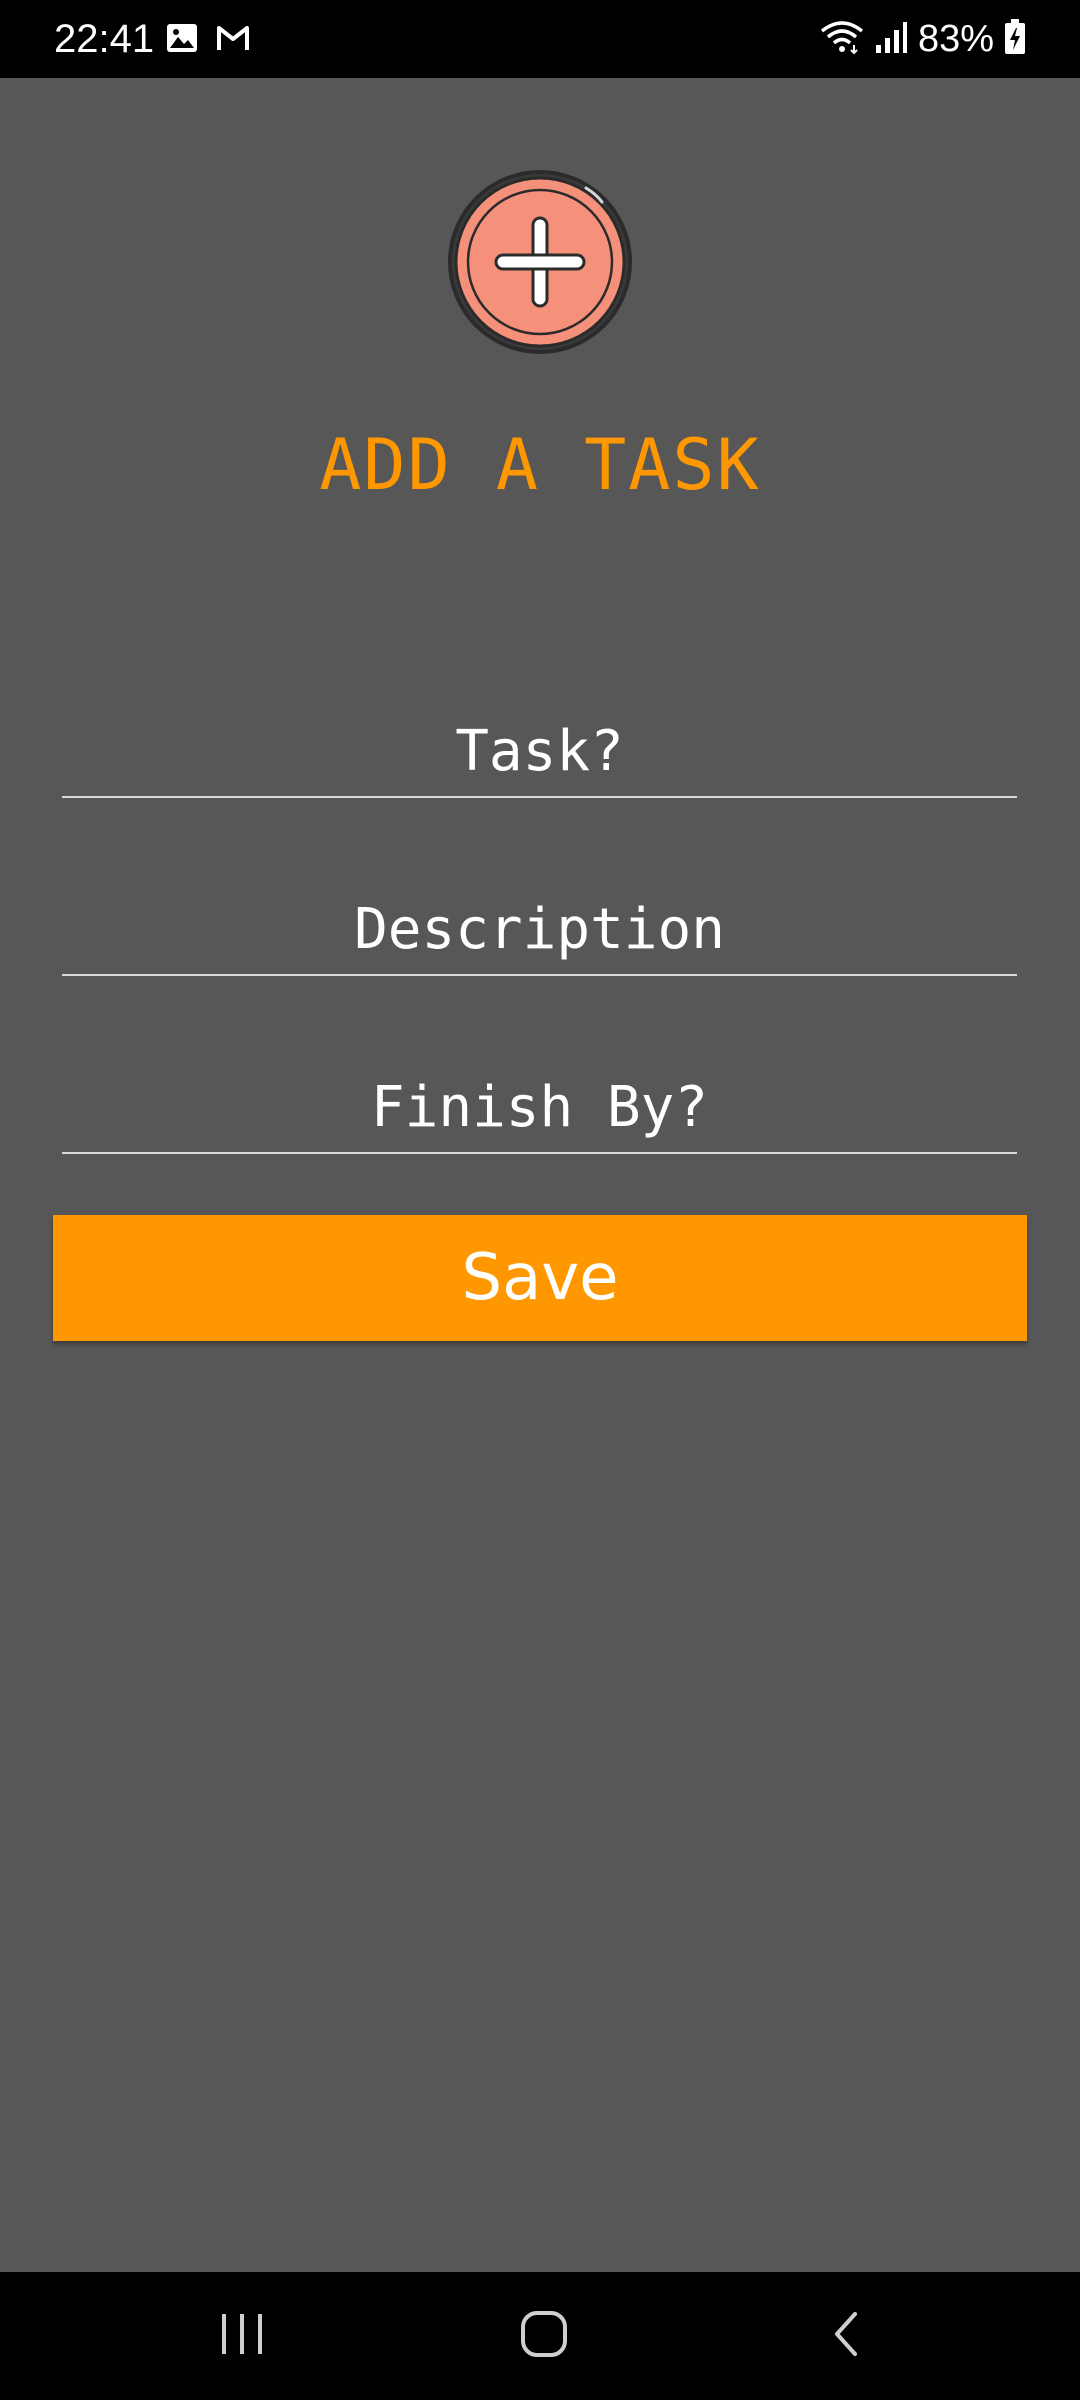  What do you see at coordinates (540, 39) in the screenshot?
I see `status-bar: 22:41 83%` at bounding box center [540, 39].